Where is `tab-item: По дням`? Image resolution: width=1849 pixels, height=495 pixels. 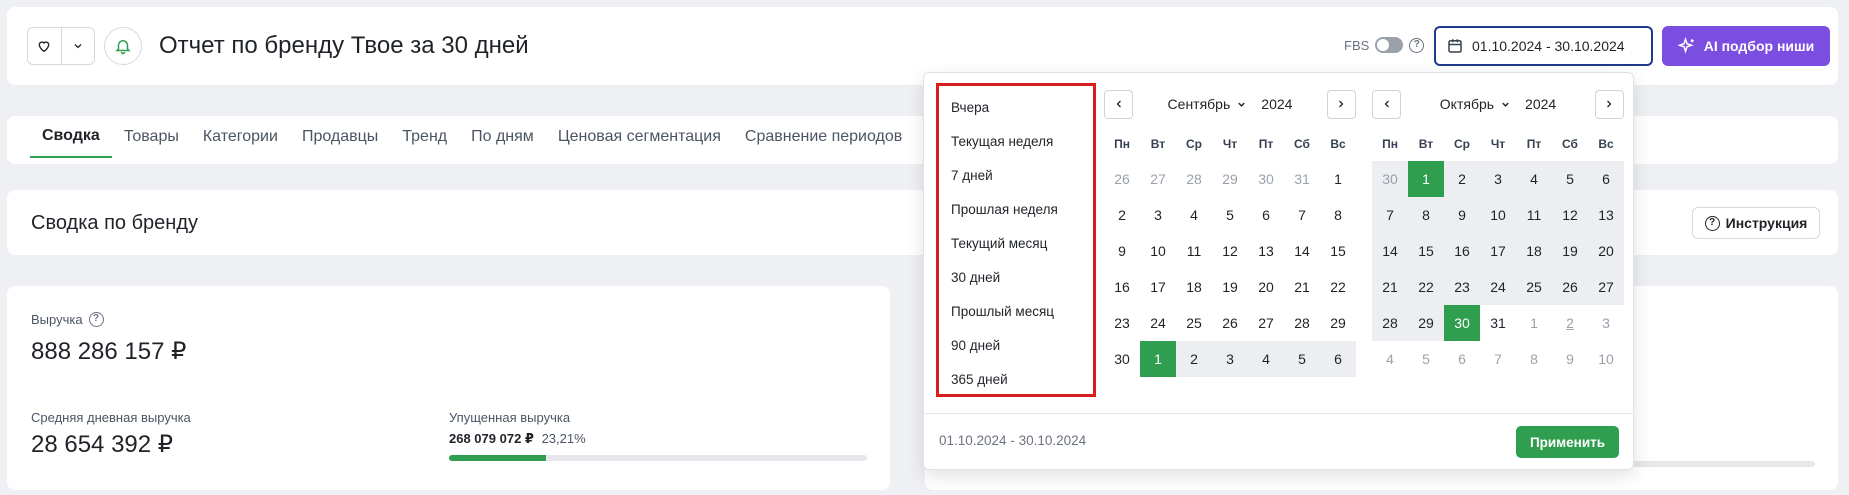 tab-item: По дням is located at coordinates (502, 137).